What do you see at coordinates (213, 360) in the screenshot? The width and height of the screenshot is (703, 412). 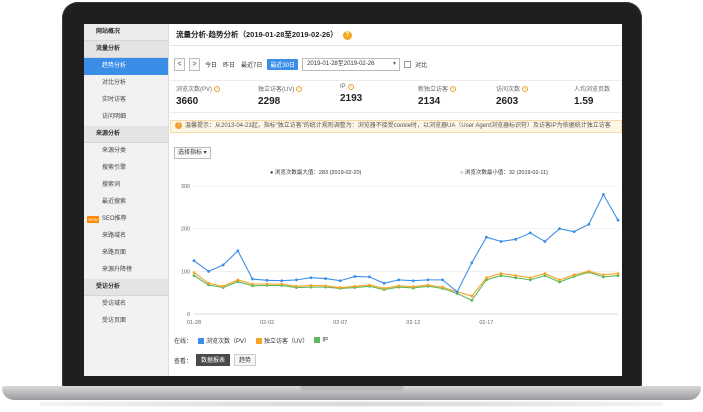 I see `tab-data-report: 数据报表` at bounding box center [213, 360].